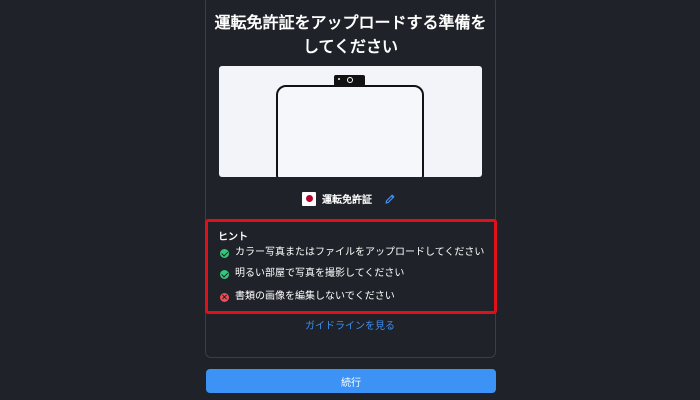 This screenshot has width=700, height=400. Describe the element at coordinates (350, 34) in the screenshot. I see `page-title: 運転免許証をアップロードする準備をしてください` at that location.